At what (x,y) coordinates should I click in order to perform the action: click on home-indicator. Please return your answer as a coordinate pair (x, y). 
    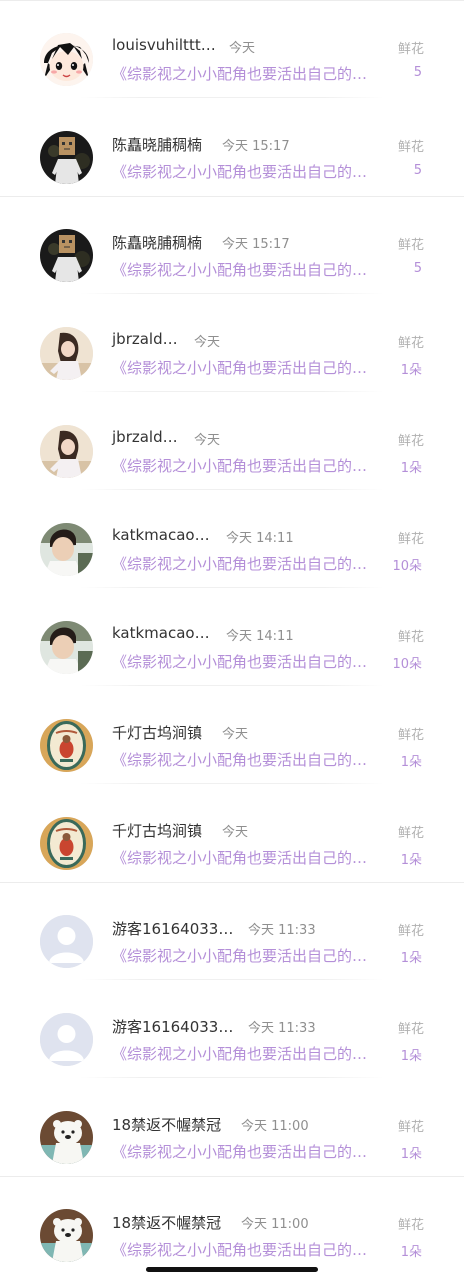
    Looking at the image, I should click on (232, 1269).